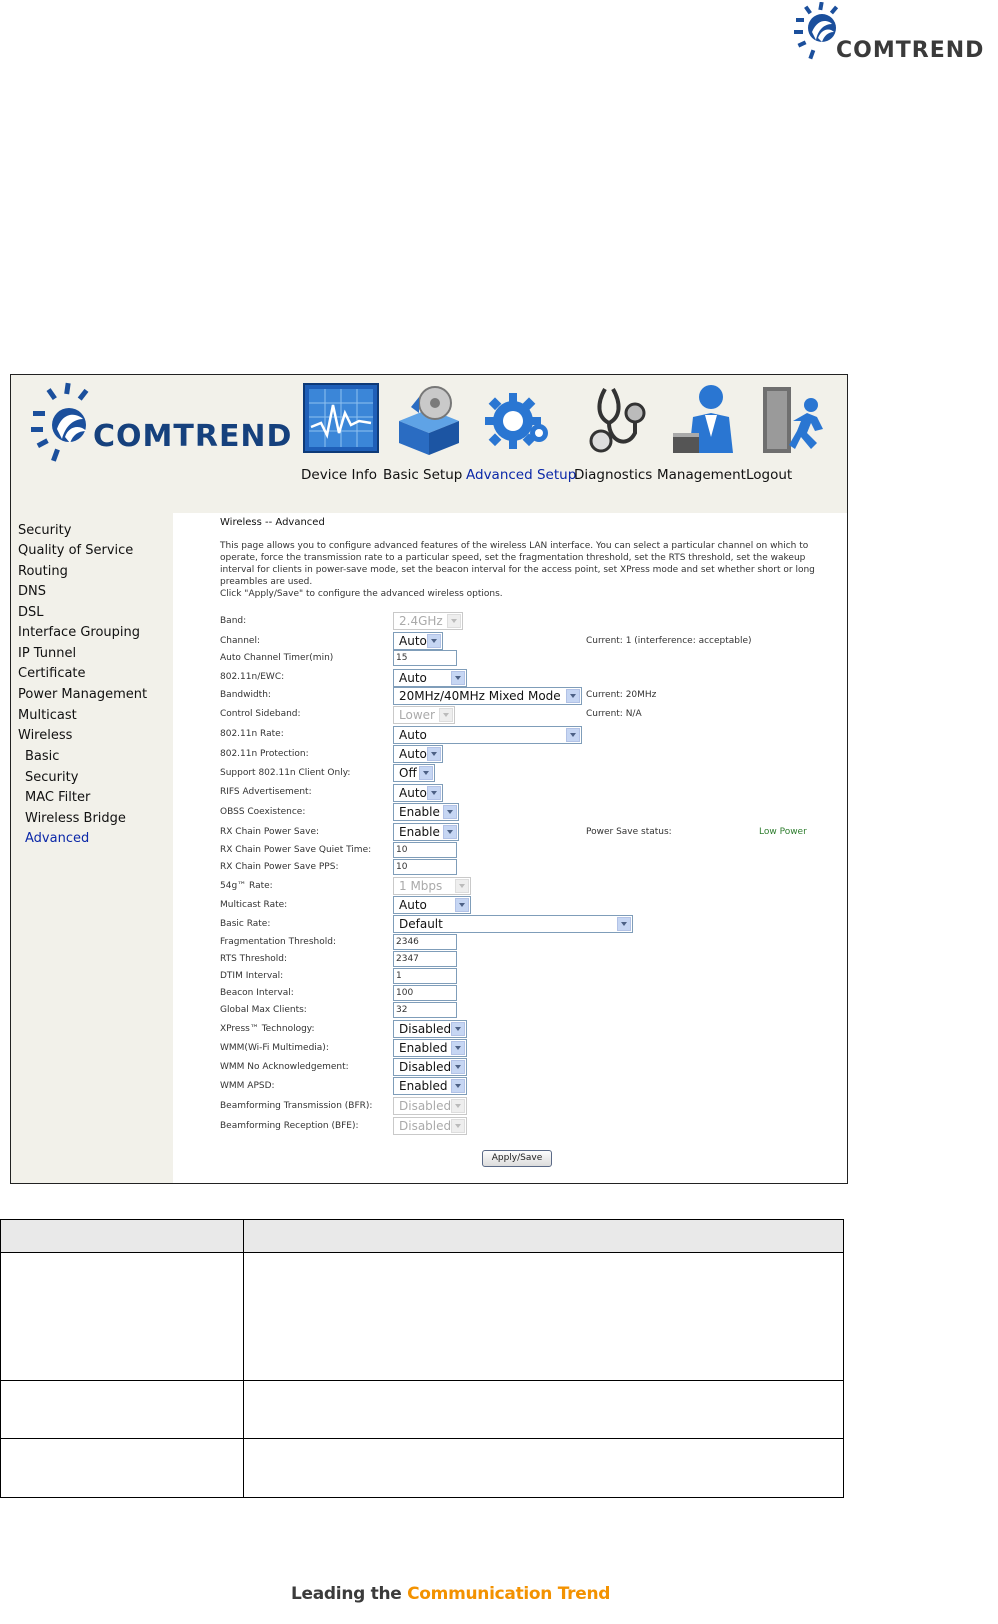 Image resolution: width=998 pixels, height=1624 pixels. Describe the element at coordinates (425, 658) in the screenshot. I see `auto-channel-timer-input: 15` at that location.